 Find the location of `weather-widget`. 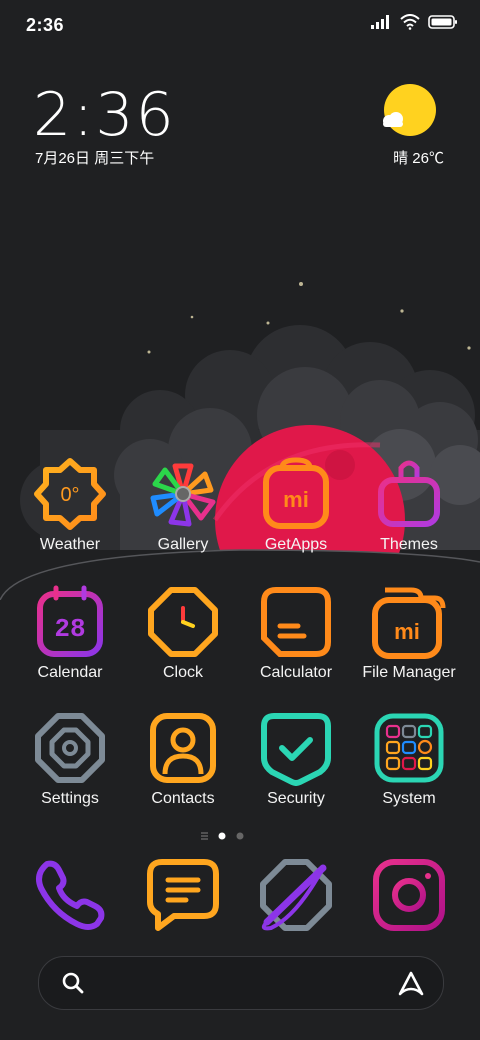

weather-widget is located at coordinates (406, 116).